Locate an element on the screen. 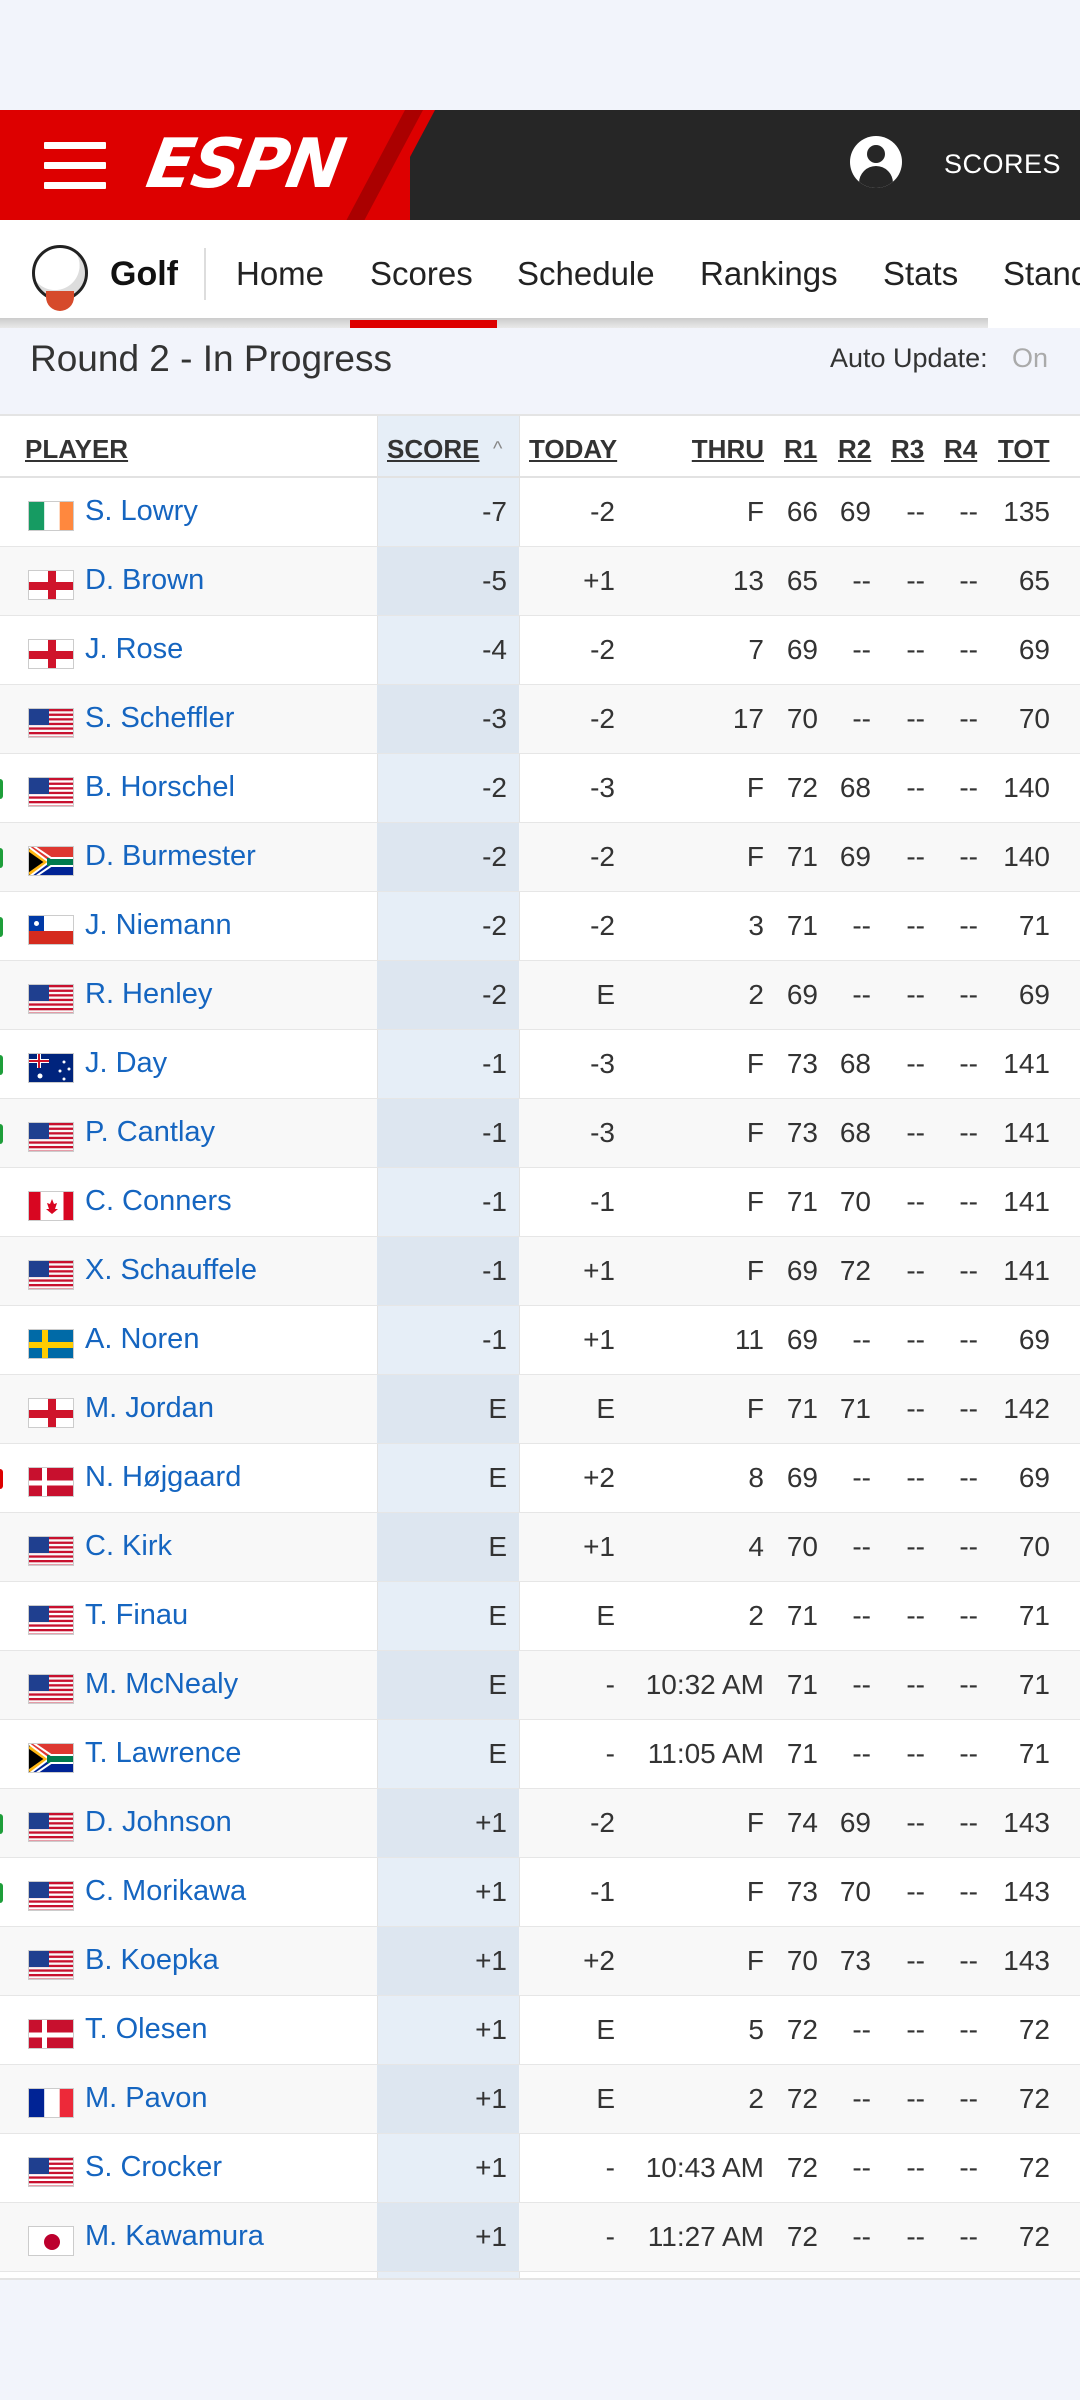  player-name-link: T. Olesen is located at coordinates (146, 2029).